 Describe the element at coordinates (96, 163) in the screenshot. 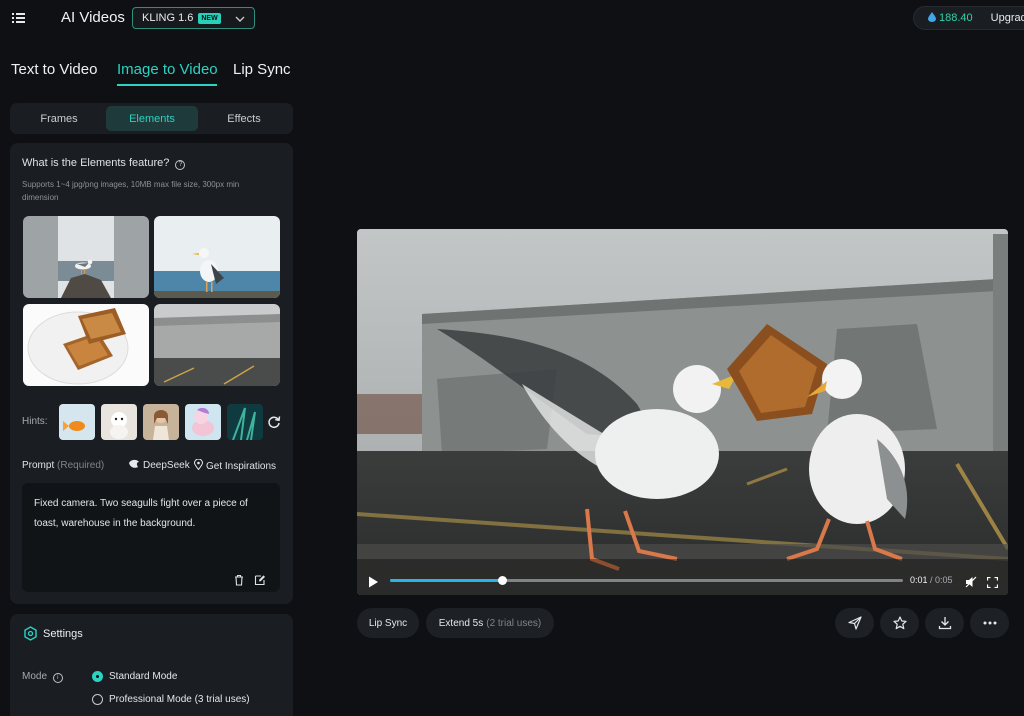

I see `elements-title: What is the Elements feature?` at that location.